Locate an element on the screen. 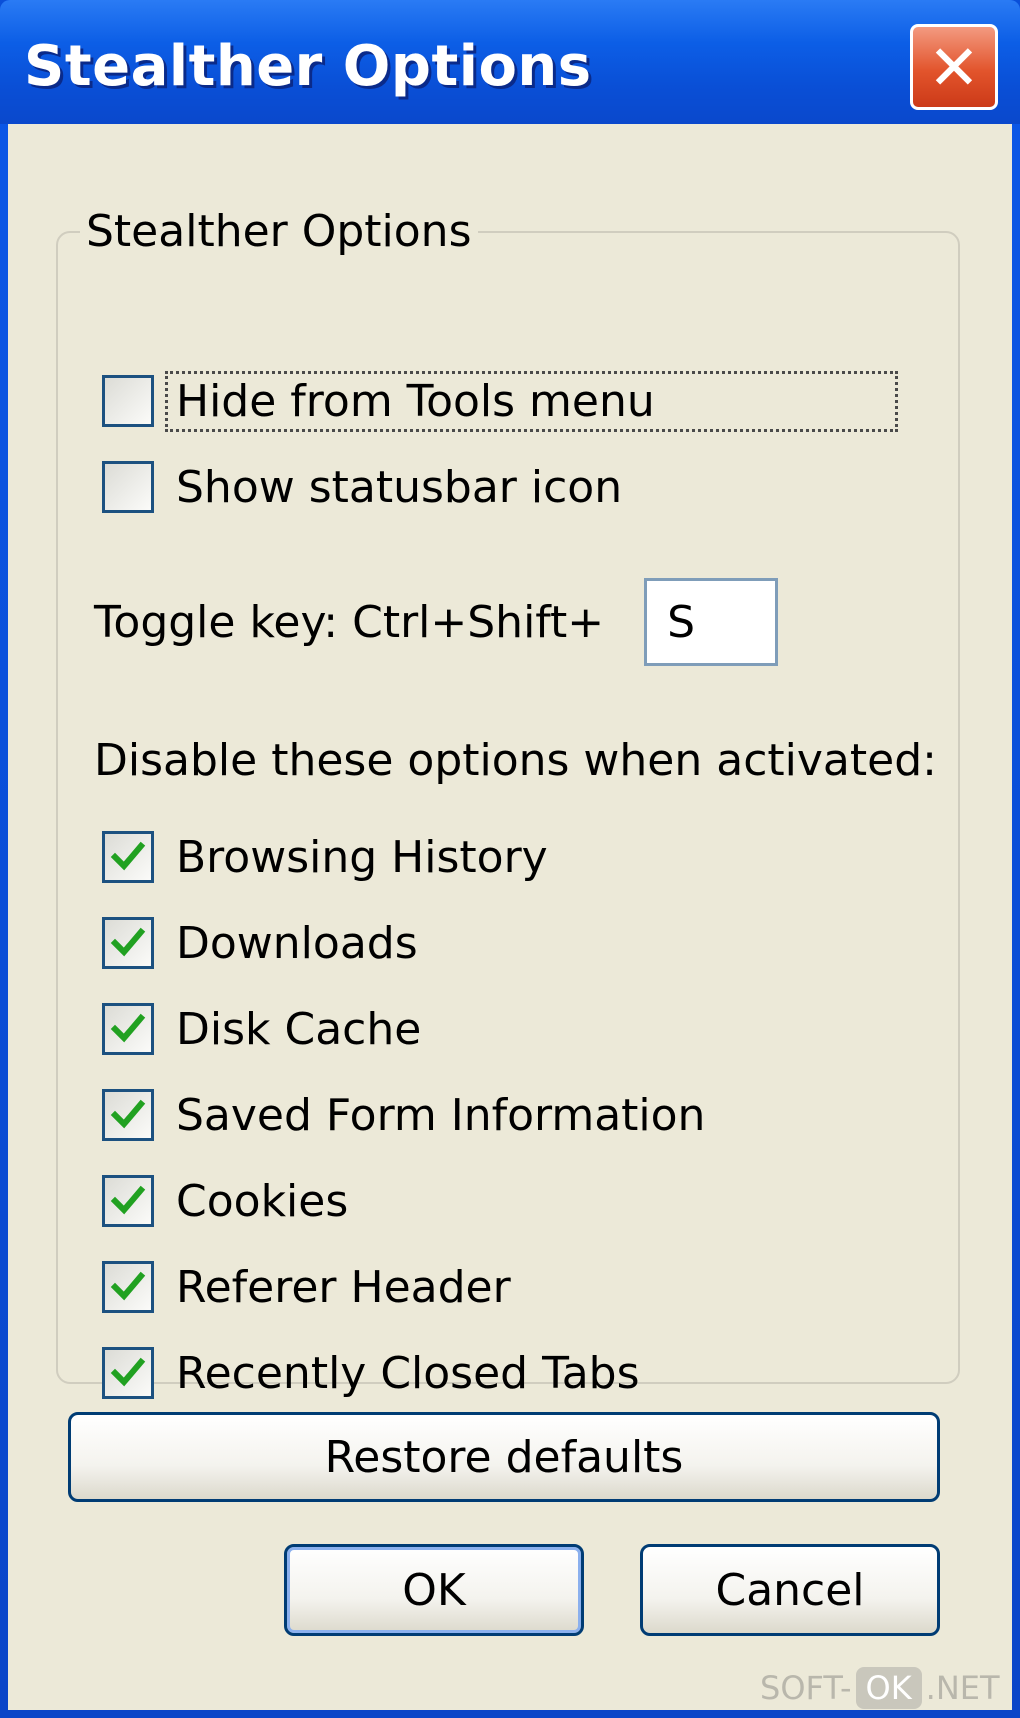 This screenshot has height=1718, width=1020. hide-from-tools-label: Hide from Tools menu is located at coordinates (531, 401).